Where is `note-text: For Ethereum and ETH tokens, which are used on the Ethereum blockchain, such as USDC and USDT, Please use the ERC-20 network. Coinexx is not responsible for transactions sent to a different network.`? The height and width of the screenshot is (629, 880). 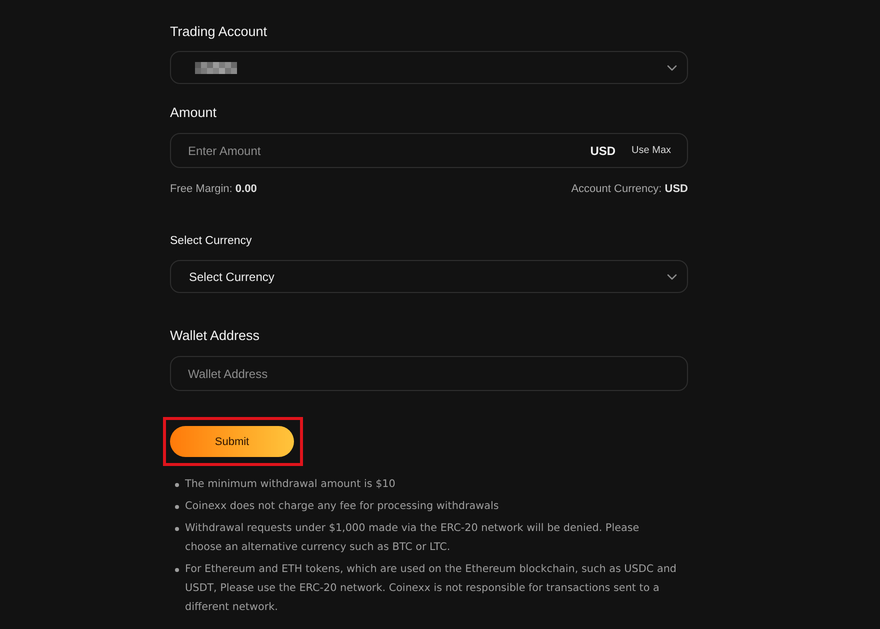 note-text: For Ethereum and ETH tokens, which are used on the Ethereum blockchain, such as USDC and USDT, Please use the ERC-20 network. Coinexx is not responsible for transactions sent to a different network. is located at coordinates (431, 588).